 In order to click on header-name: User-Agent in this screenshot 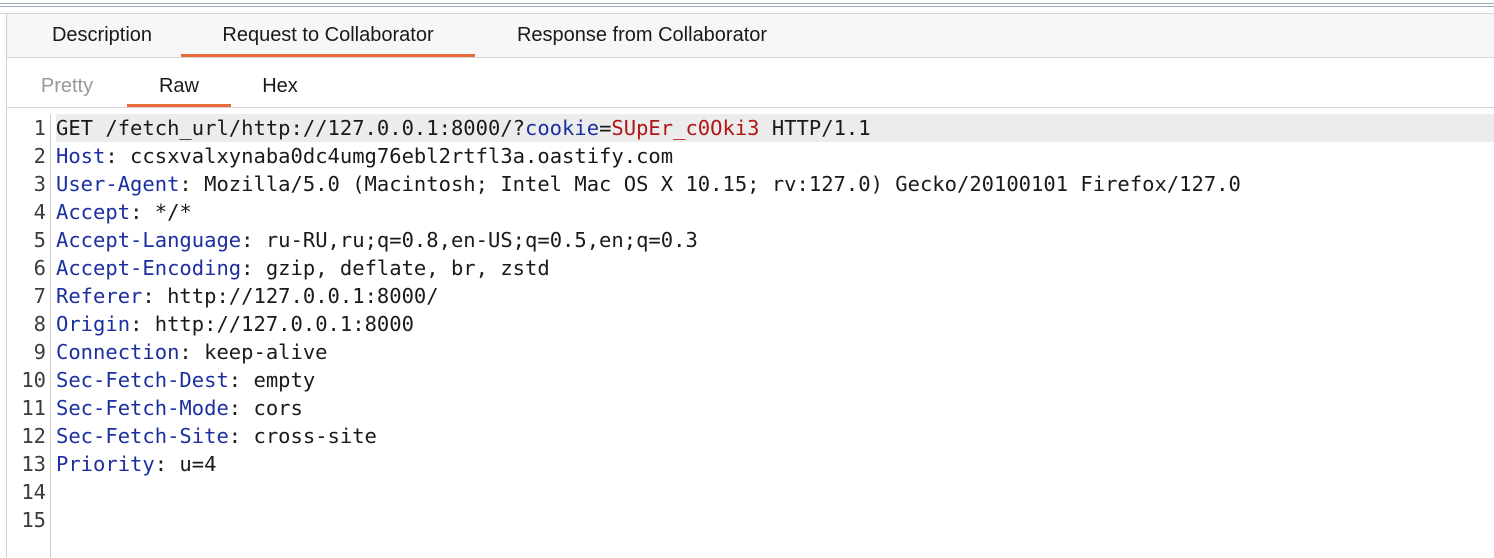, I will do `click(118, 184)`.